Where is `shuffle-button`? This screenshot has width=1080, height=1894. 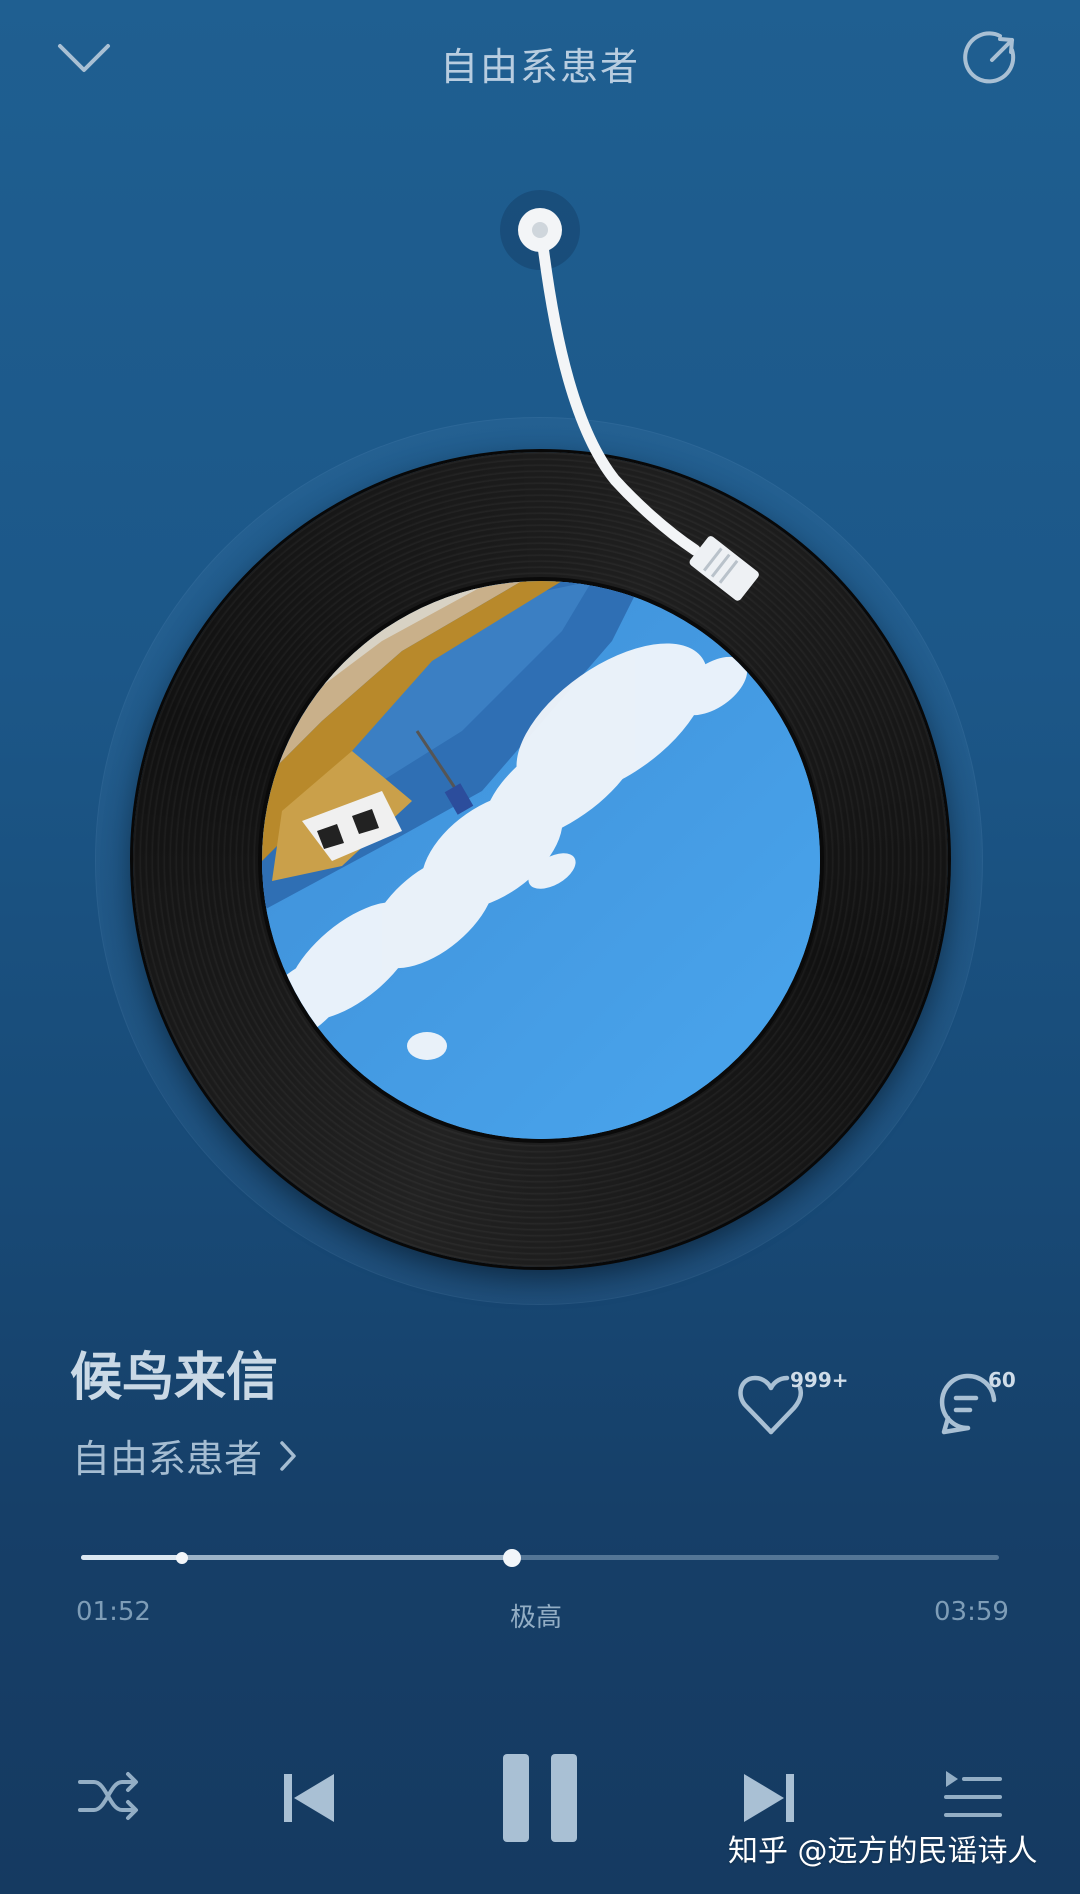 shuffle-button is located at coordinates (109, 1796).